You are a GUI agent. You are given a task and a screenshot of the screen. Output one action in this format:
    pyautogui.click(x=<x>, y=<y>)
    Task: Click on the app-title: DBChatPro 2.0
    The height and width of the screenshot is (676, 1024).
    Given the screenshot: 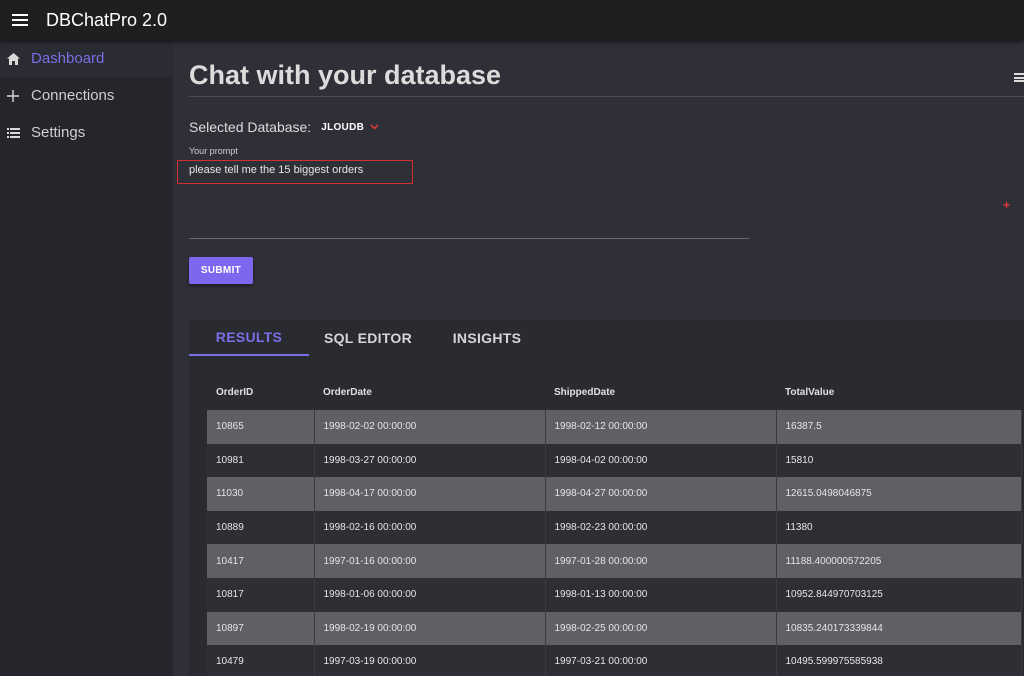 What is the action you would take?
    pyautogui.click(x=107, y=19)
    